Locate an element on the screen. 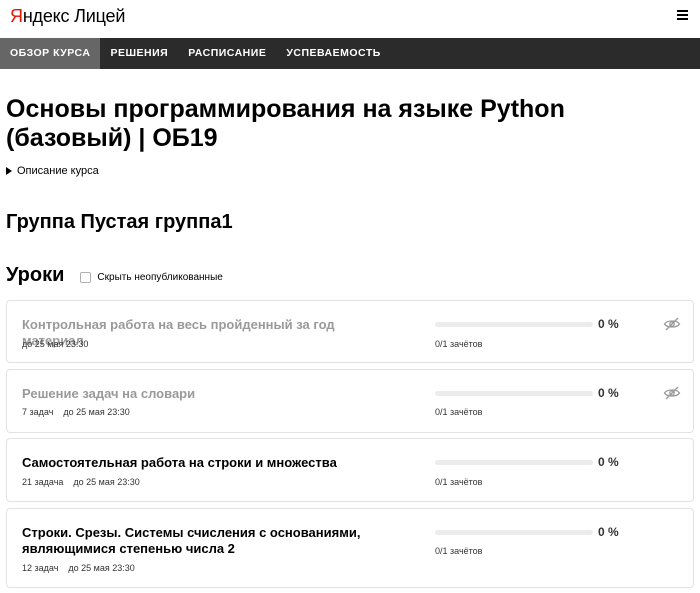  hamburger-menu-icon is located at coordinates (682, 15).